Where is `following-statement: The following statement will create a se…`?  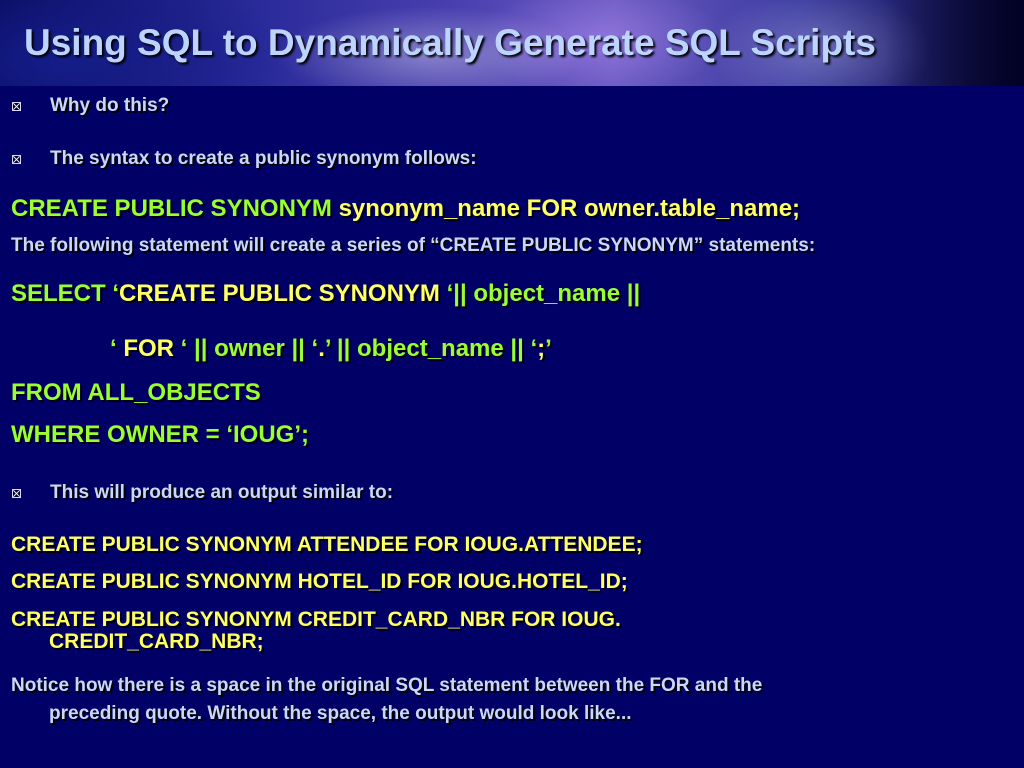 following-statement: The following statement will create a se… is located at coordinates (413, 245).